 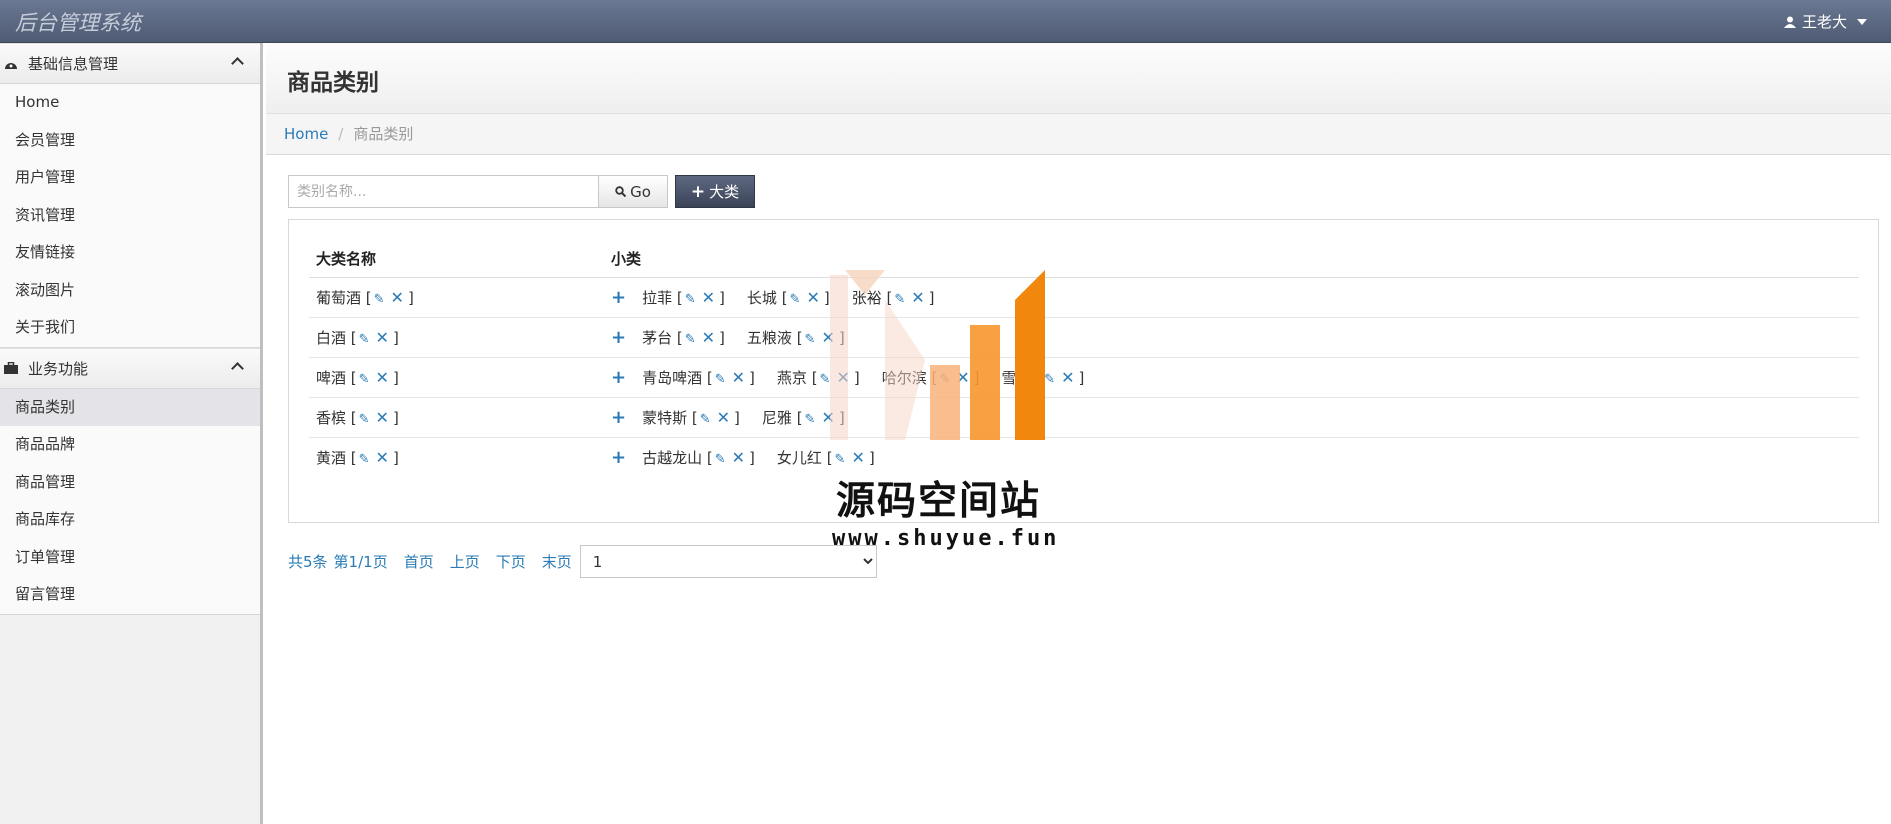 What do you see at coordinates (130, 63) in the screenshot?
I see `sidebar-section-basic: 基础信息管理` at bounding box center [130, 63].